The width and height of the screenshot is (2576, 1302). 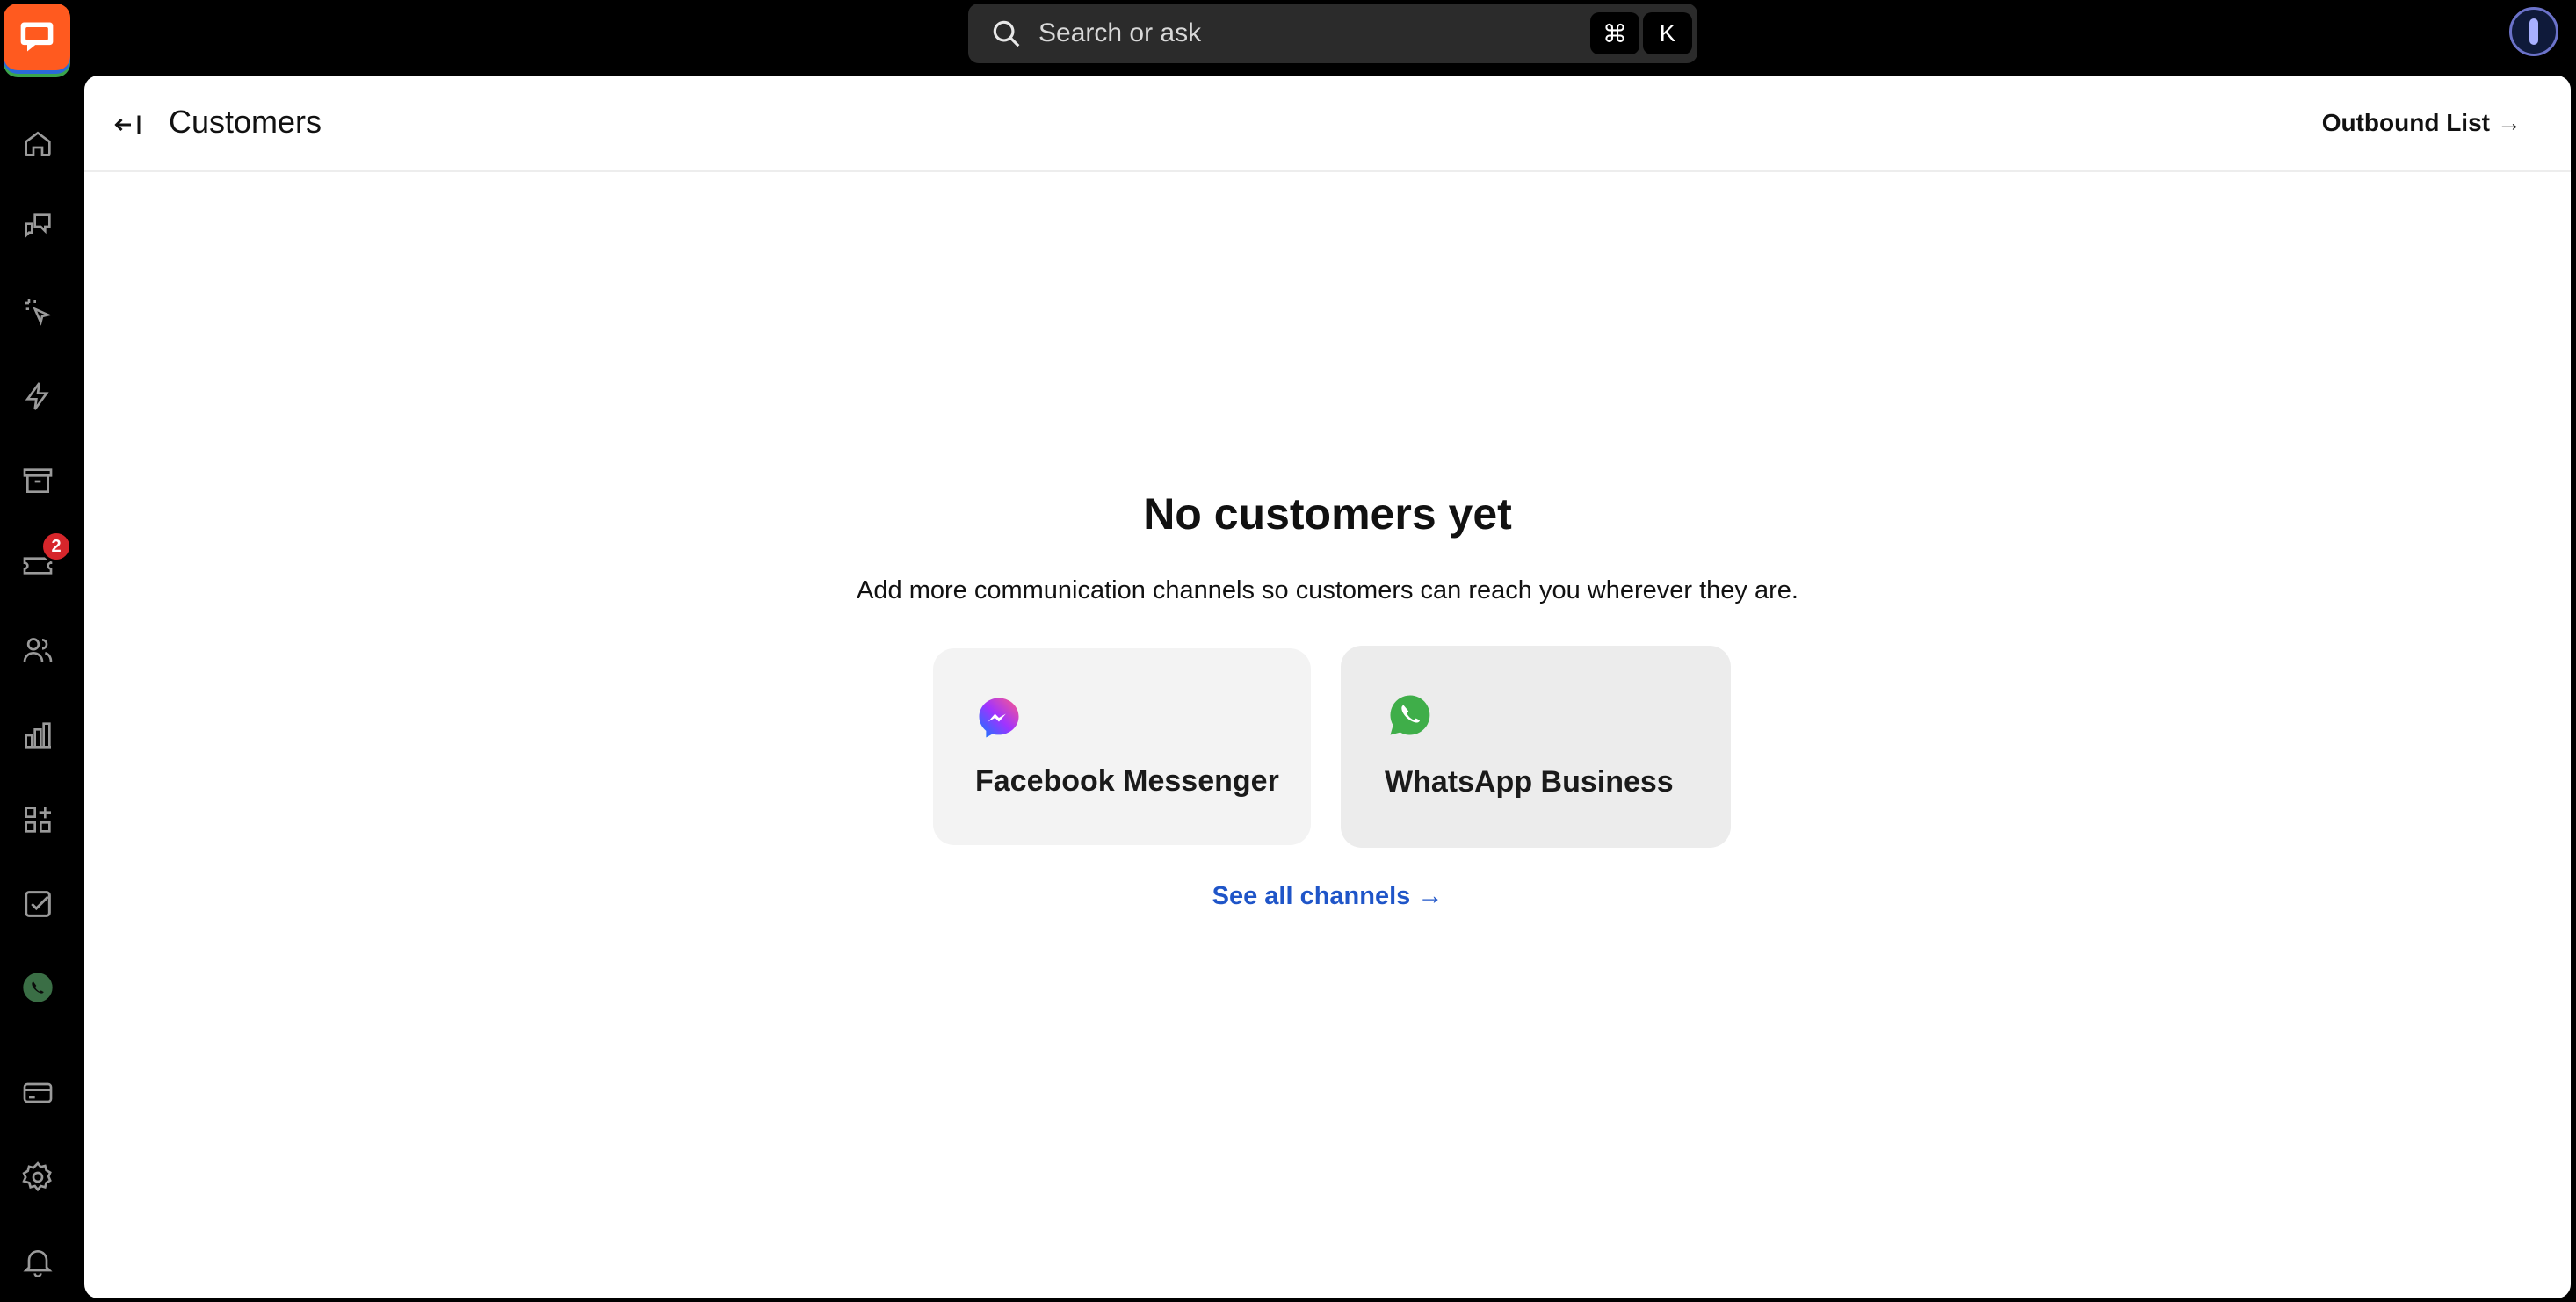 I want to click on avatar-status-icon, so click(x=2533, y=32).